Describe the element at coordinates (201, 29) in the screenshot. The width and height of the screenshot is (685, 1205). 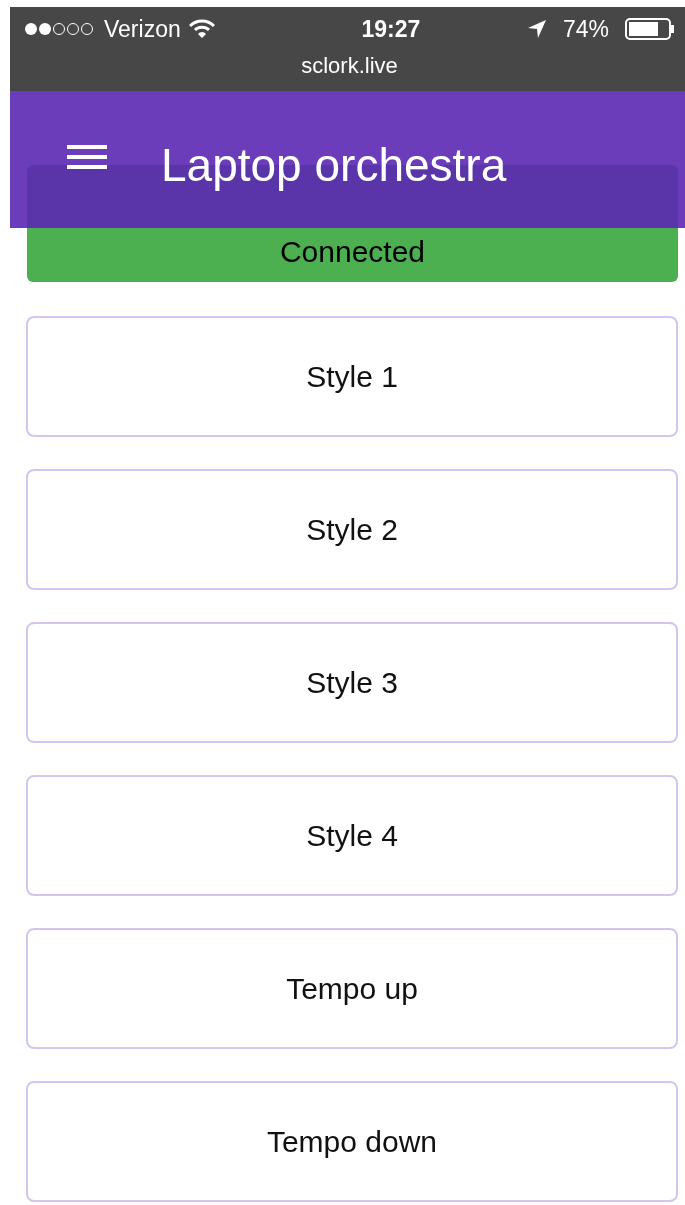
I see `wifi-icon` at that location.